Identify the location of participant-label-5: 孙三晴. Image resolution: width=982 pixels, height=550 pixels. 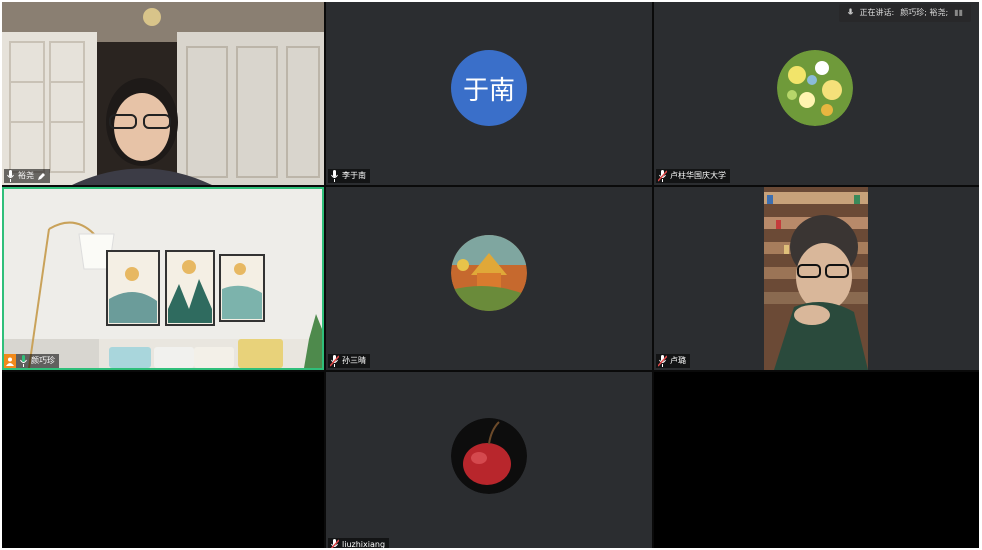
(349, 361).